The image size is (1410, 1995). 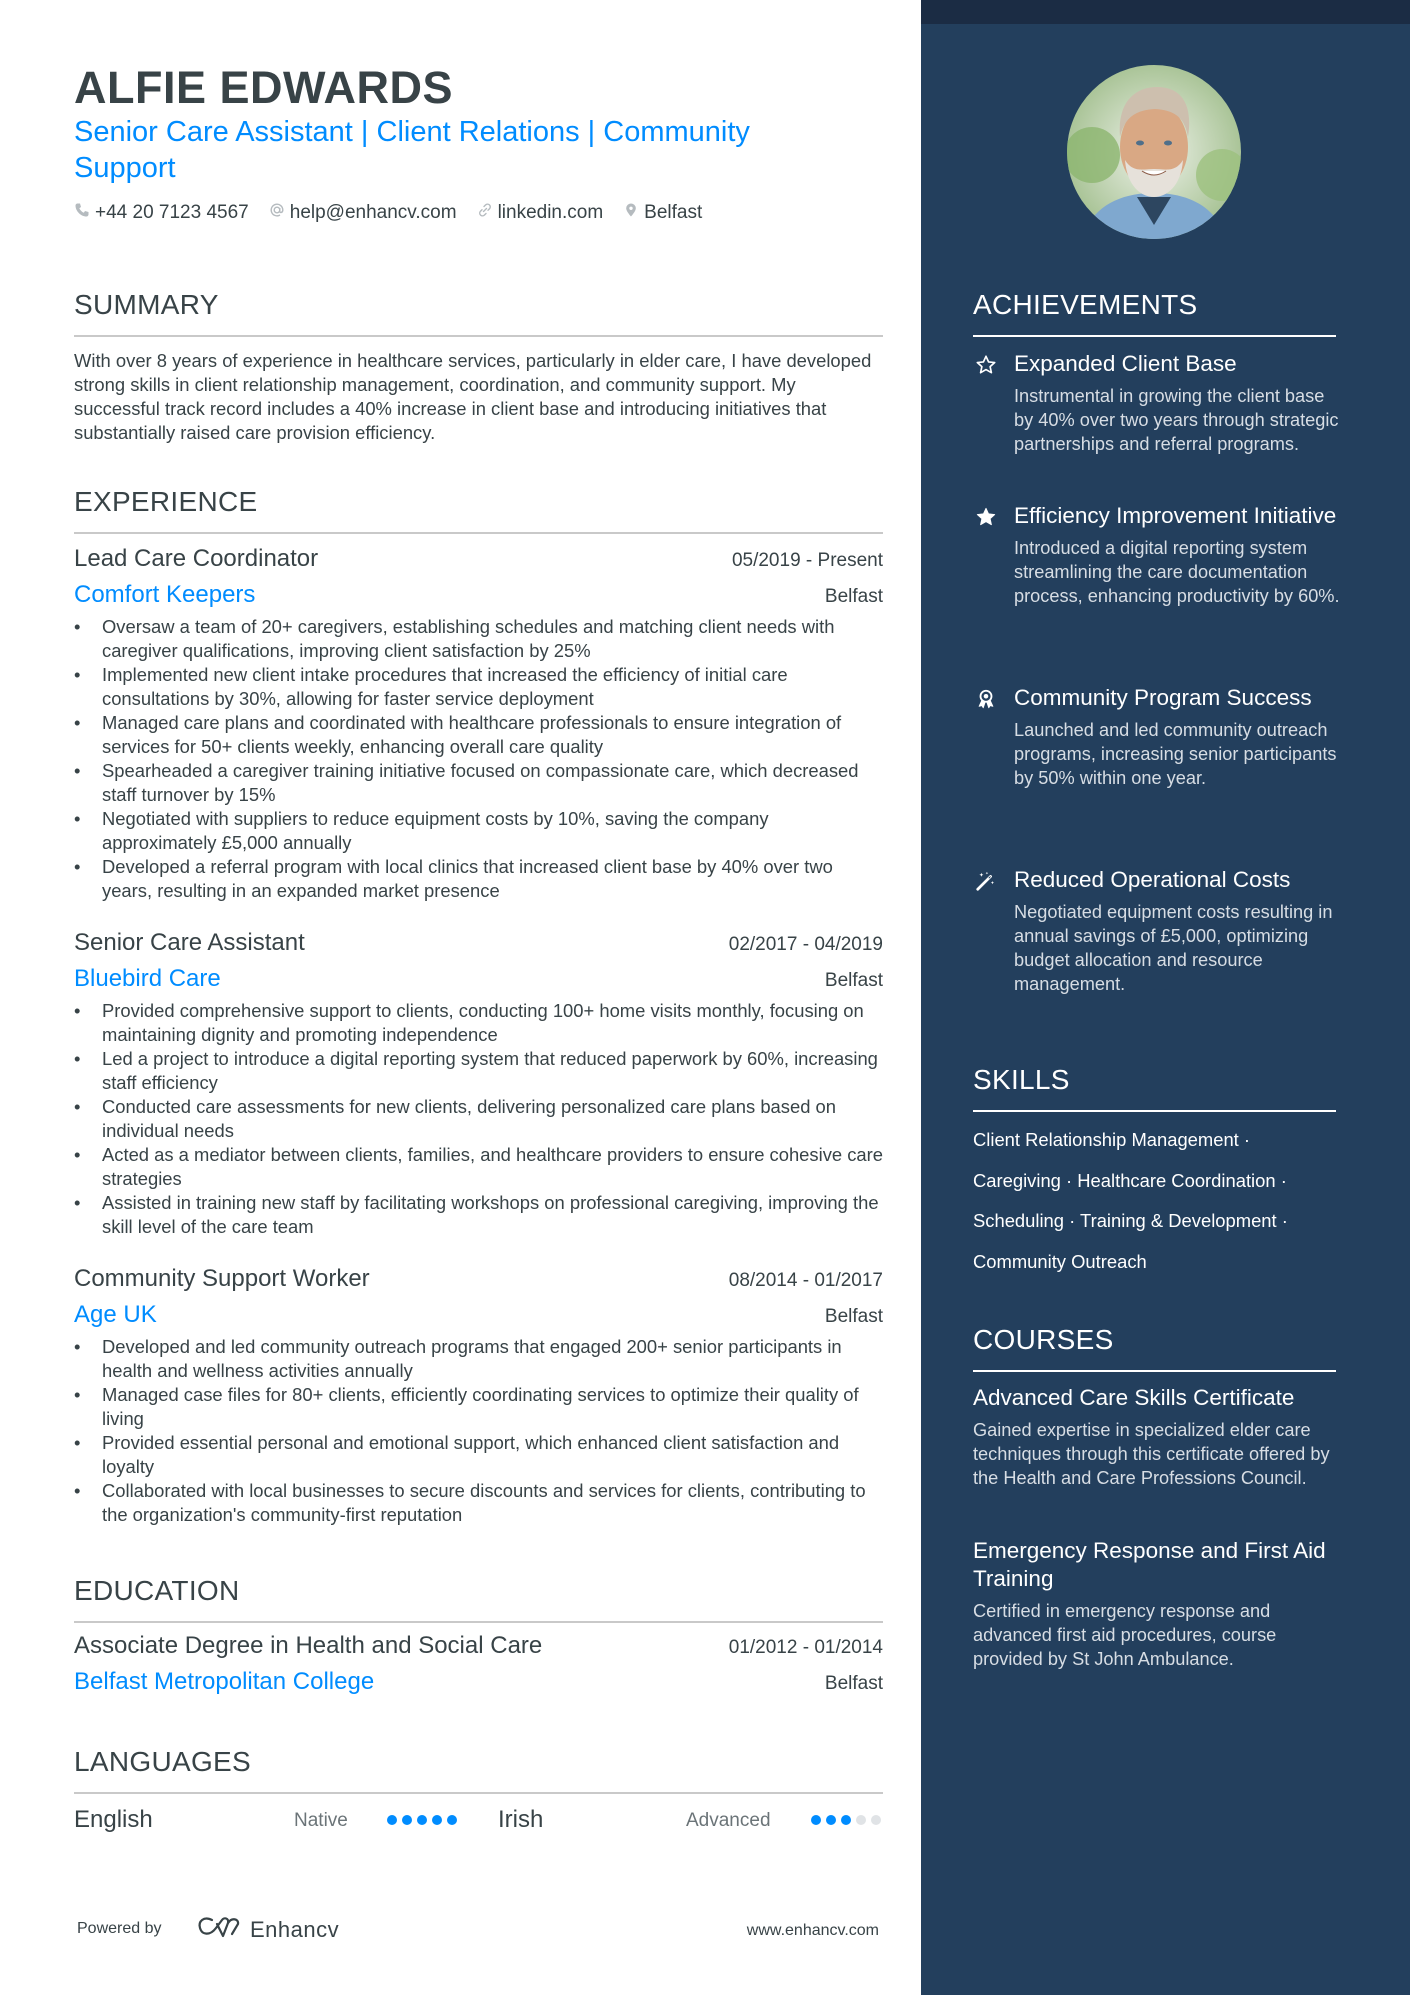 What do you see at coordinates (1165, 12) in the screenshot?
I see `sidebar-top-strip` at bounding box center [1165, 12].